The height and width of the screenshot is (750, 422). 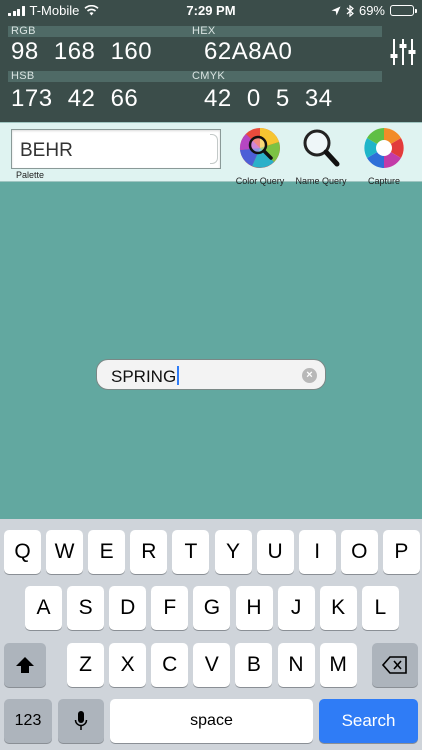 I want to click on key-b: B, so click(x=254, y=665).